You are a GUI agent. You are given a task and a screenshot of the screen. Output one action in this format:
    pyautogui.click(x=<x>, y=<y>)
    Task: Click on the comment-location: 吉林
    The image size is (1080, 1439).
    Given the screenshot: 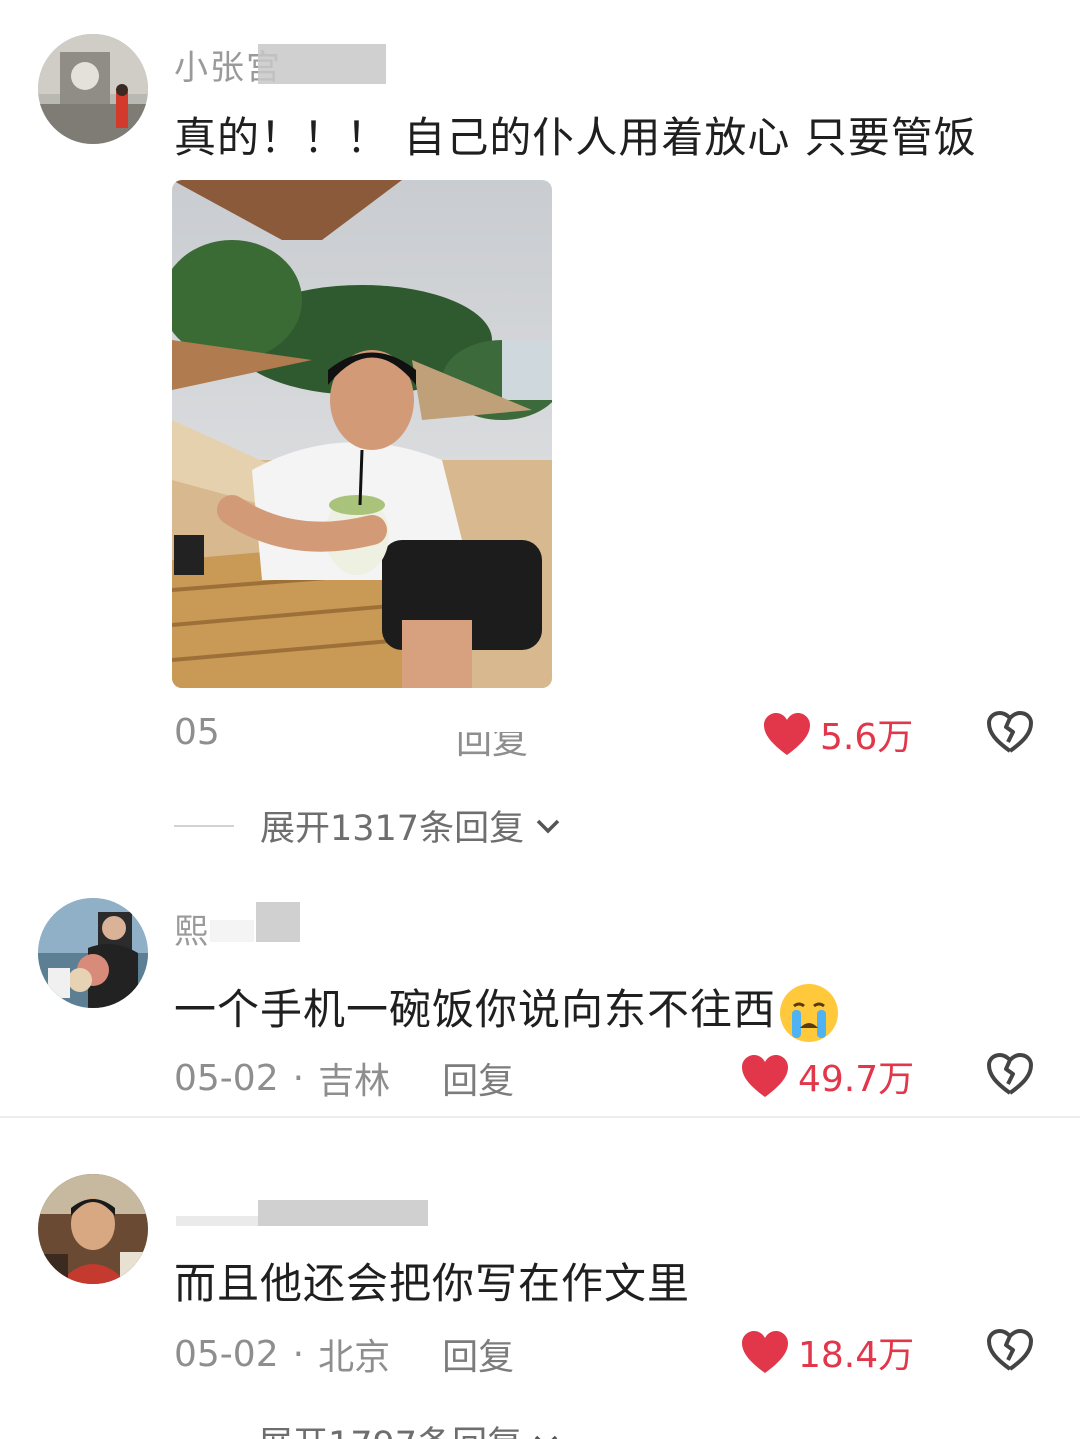 What is the action you would take?
    pyautogui.click(x=354, y=1081)
    